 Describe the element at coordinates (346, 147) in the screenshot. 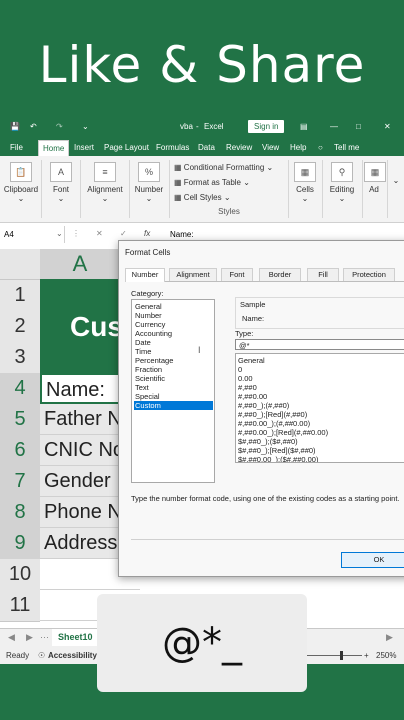

I see `tell-me-search: Tell me` at that location.